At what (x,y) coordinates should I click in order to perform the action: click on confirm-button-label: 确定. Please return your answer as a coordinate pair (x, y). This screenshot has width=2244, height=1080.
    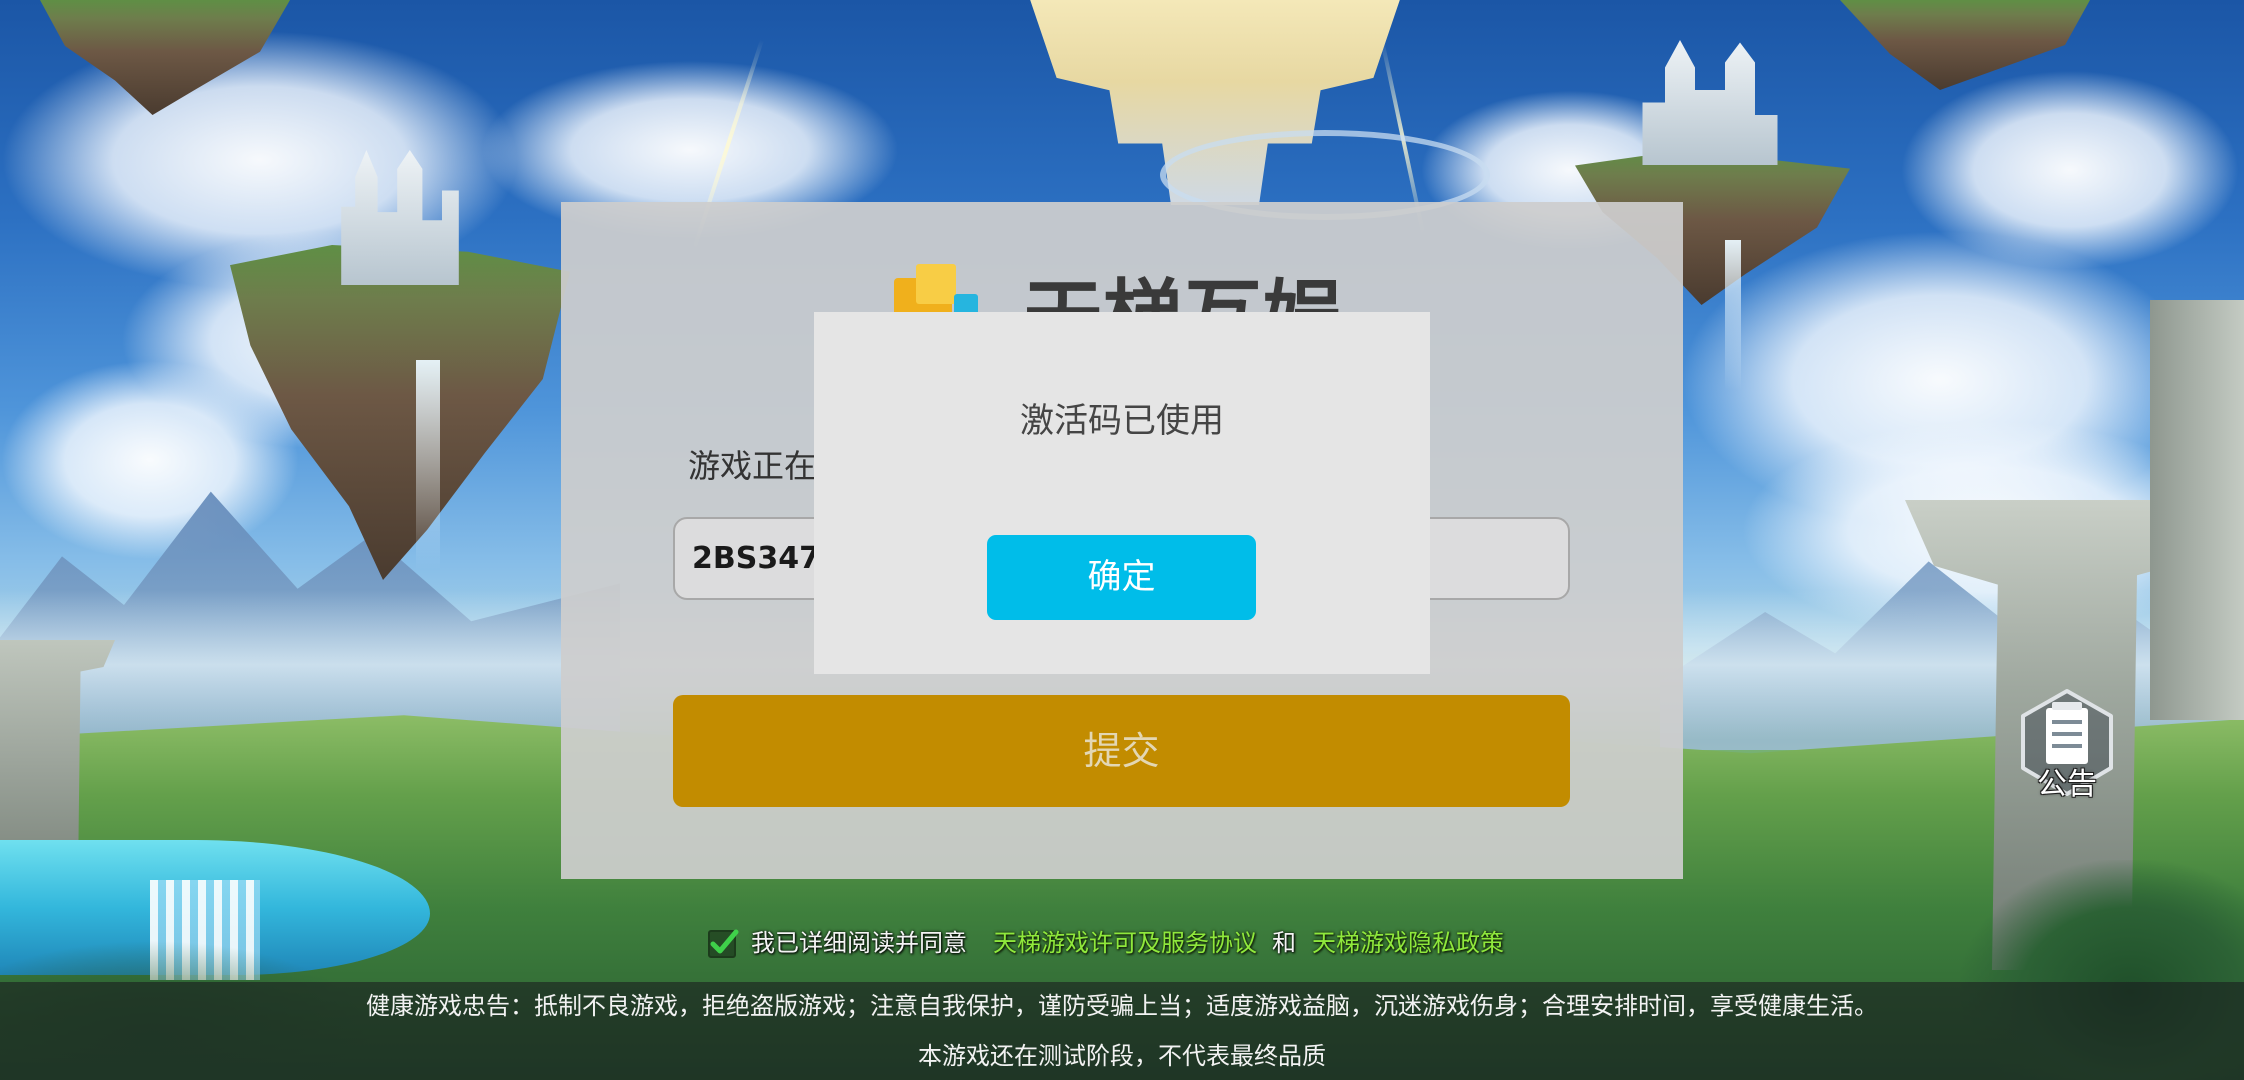
    Looking at the image, I should click on (1121, 577).